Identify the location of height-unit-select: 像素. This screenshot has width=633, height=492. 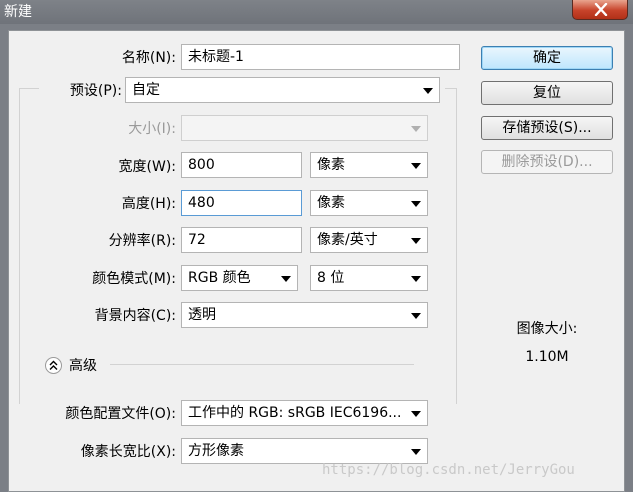
(369, 203).